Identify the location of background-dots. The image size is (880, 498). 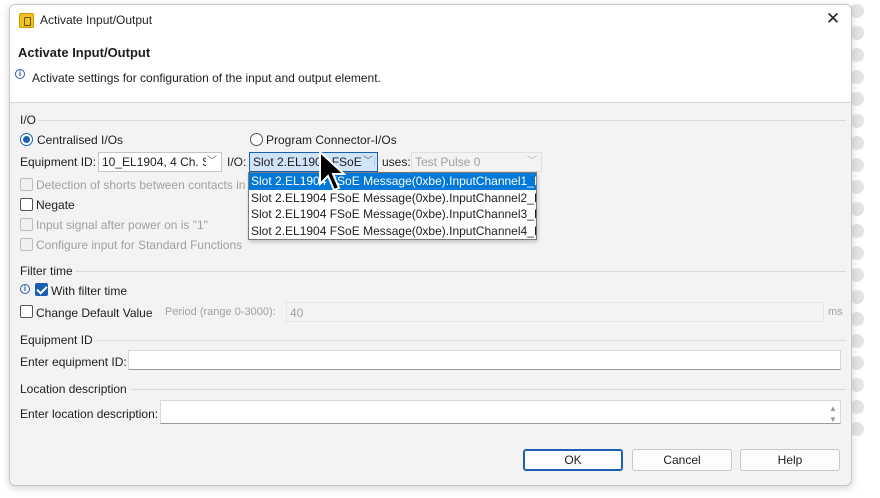
(865, 249).